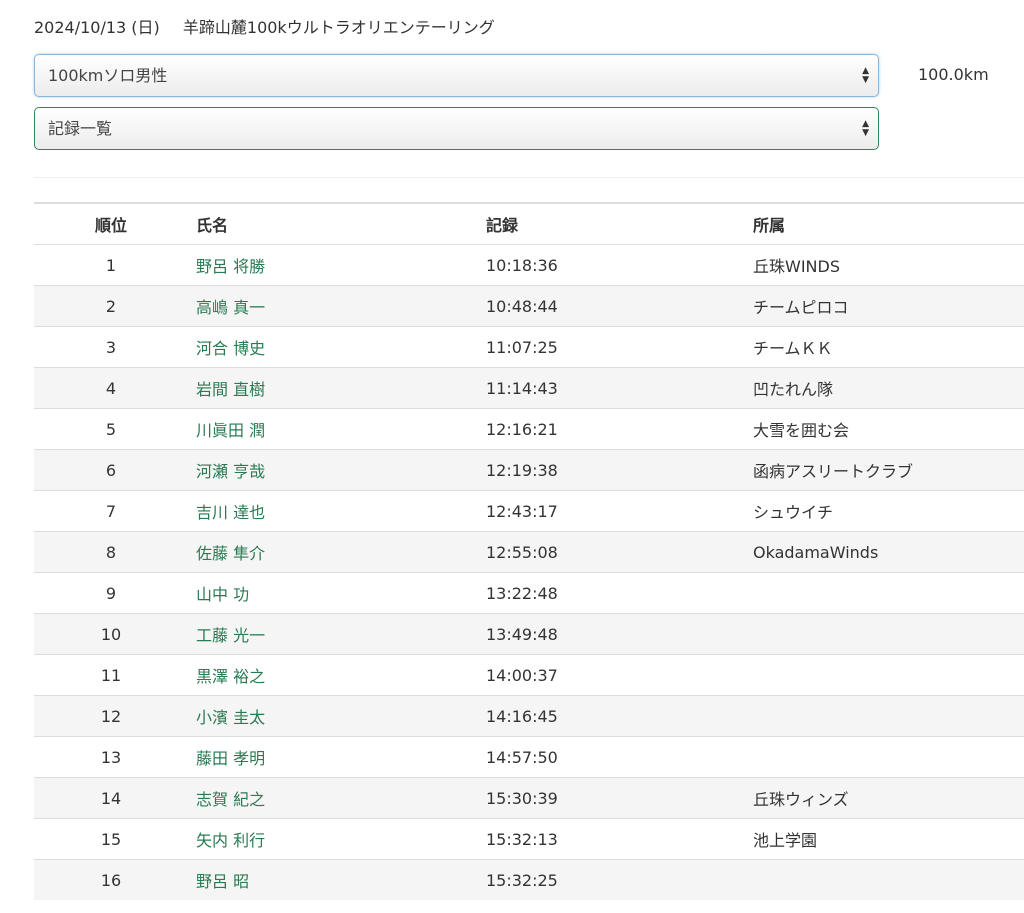 This screenshot has width=1024, height=913. Describe the element at coordinates (611, 757) in the screenshot. I see `time-cell: 14:57:50` at that location.